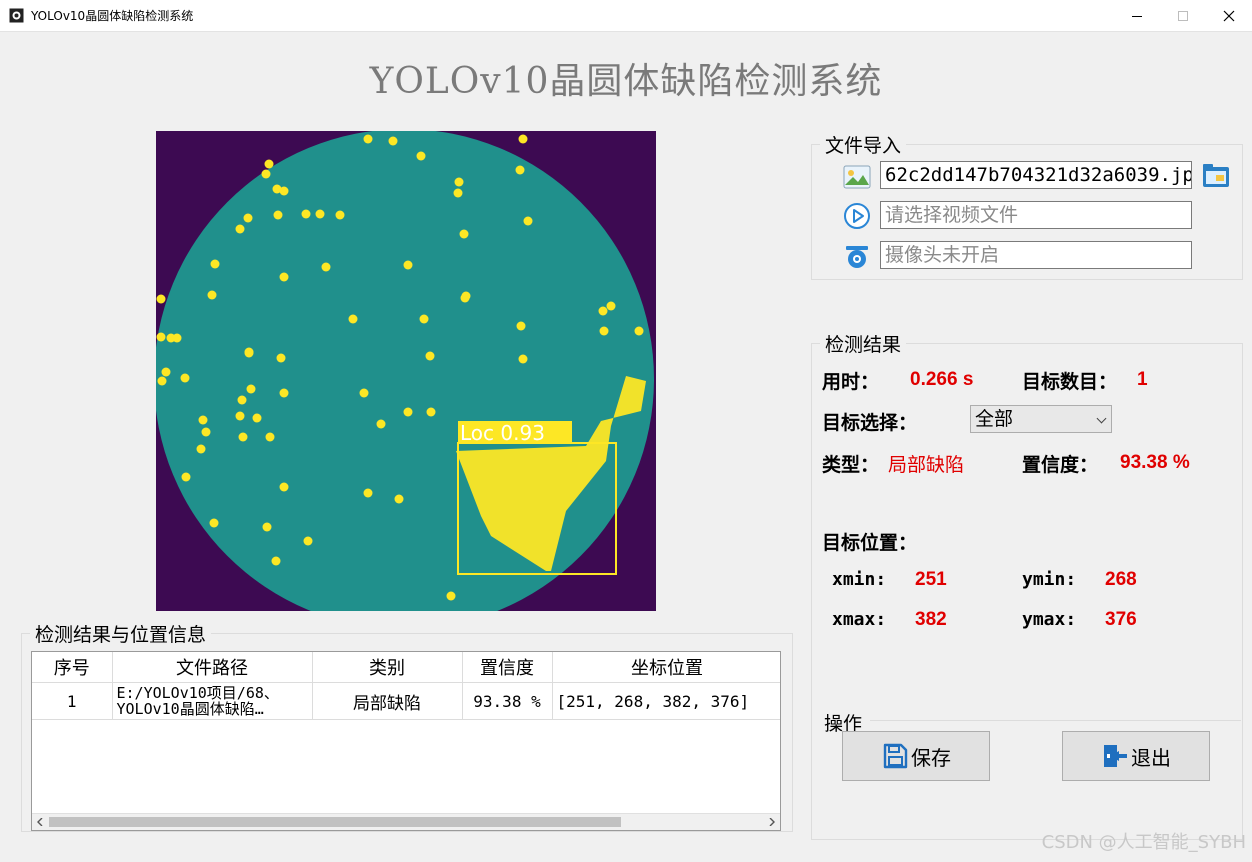  I want to click on cell-class: 局部缺陷, so click(387, 701).